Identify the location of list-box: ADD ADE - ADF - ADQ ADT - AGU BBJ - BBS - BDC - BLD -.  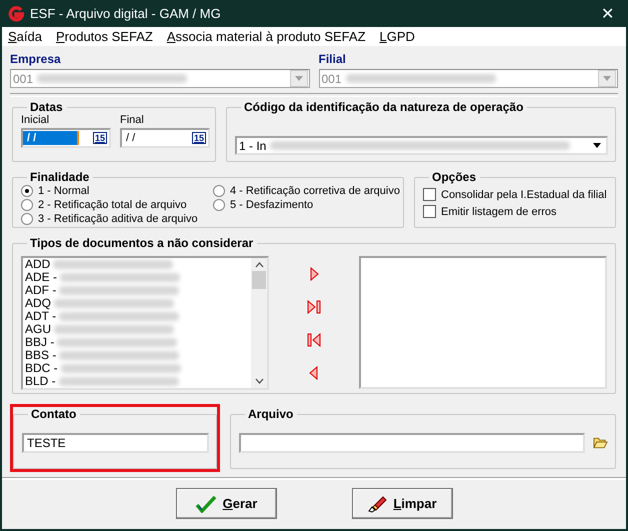
(145, 323).